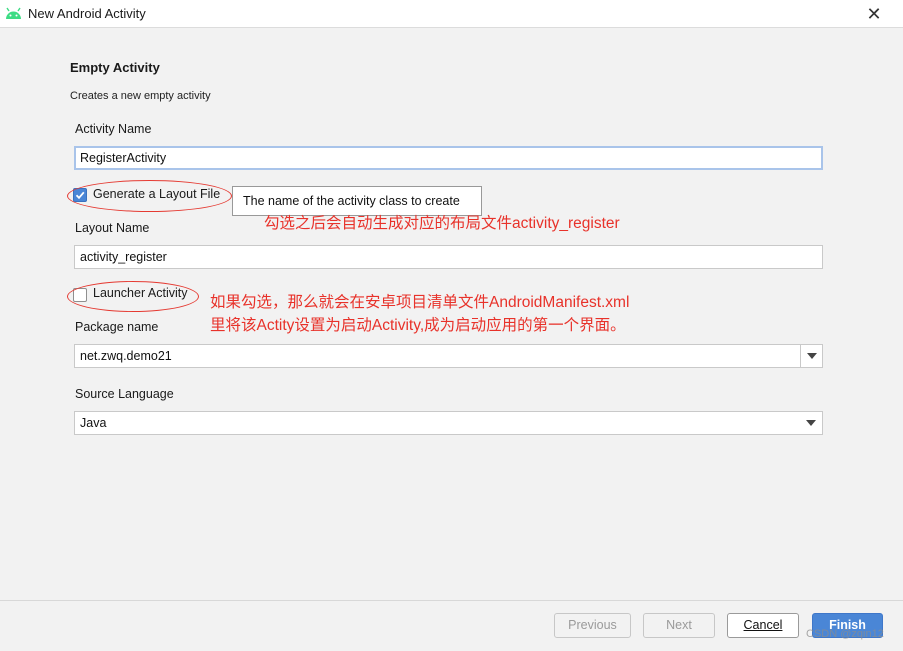 The image size is (903, 651). Describe the element at coordinates (448, 356) in the screenshot. I see `package-name-combobox: net.zwq.demo21` at that location.